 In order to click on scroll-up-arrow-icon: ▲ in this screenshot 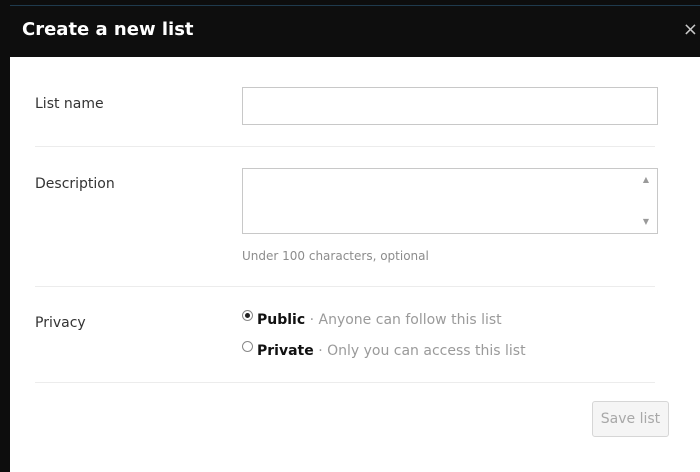, I will do `click(646, 179)`.